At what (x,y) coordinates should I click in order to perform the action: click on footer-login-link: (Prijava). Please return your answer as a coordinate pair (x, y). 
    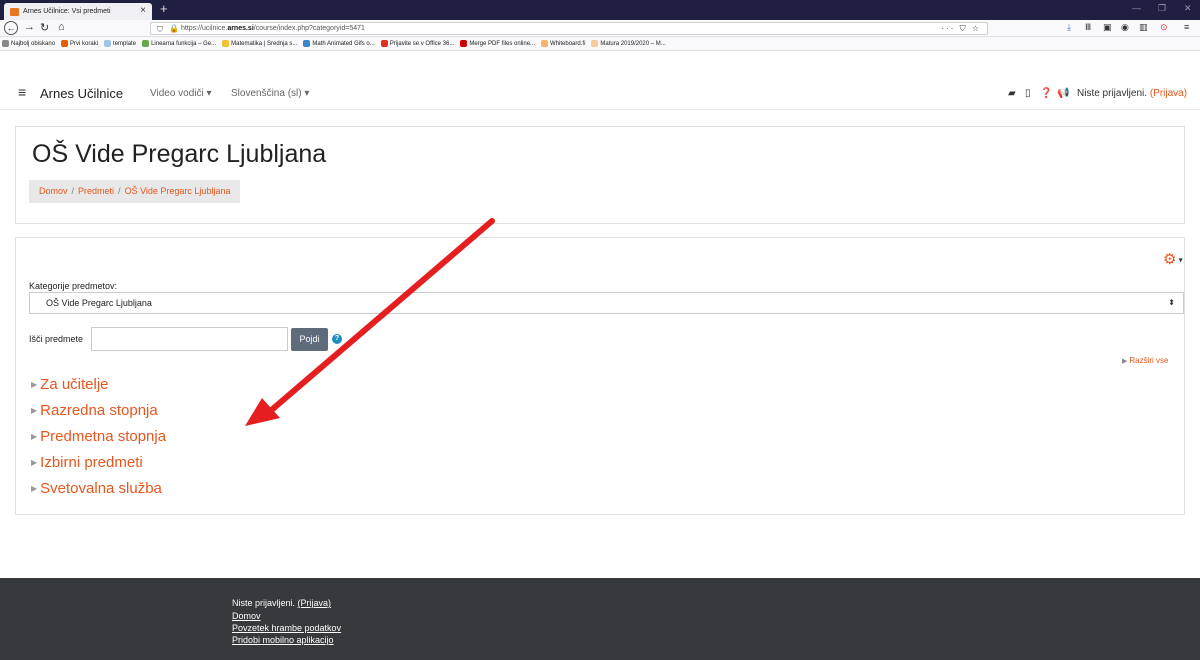
    Looking at the image, I should click on (315, 603).